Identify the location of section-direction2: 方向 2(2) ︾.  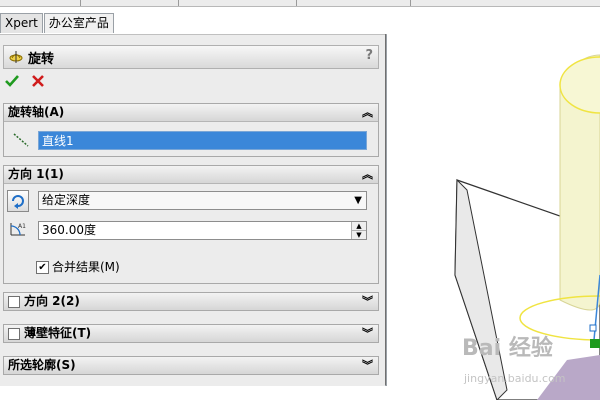
(191, 301).